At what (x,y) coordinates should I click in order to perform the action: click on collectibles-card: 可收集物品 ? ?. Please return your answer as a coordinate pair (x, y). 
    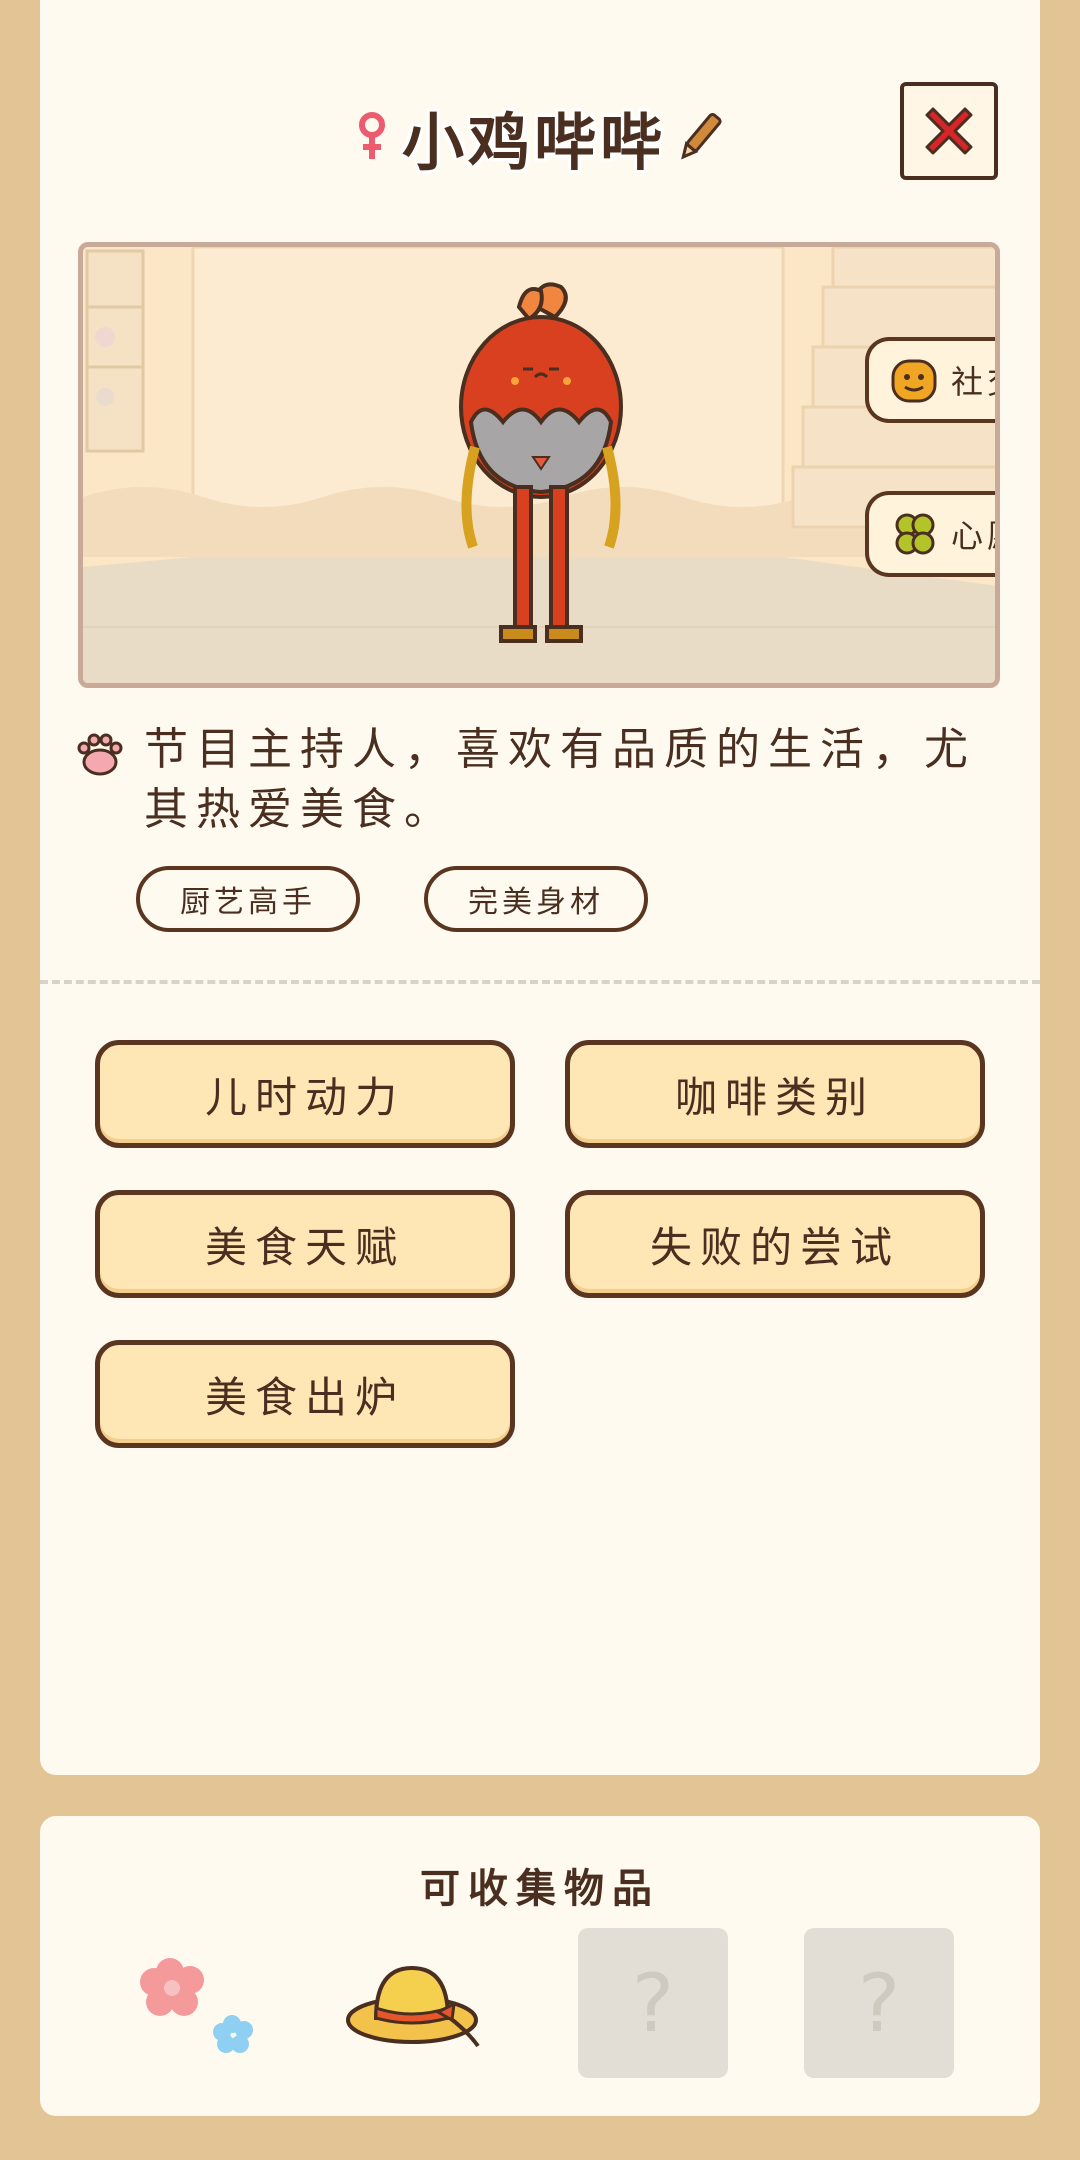
    Looking at the image, I should click on (540, 1966).